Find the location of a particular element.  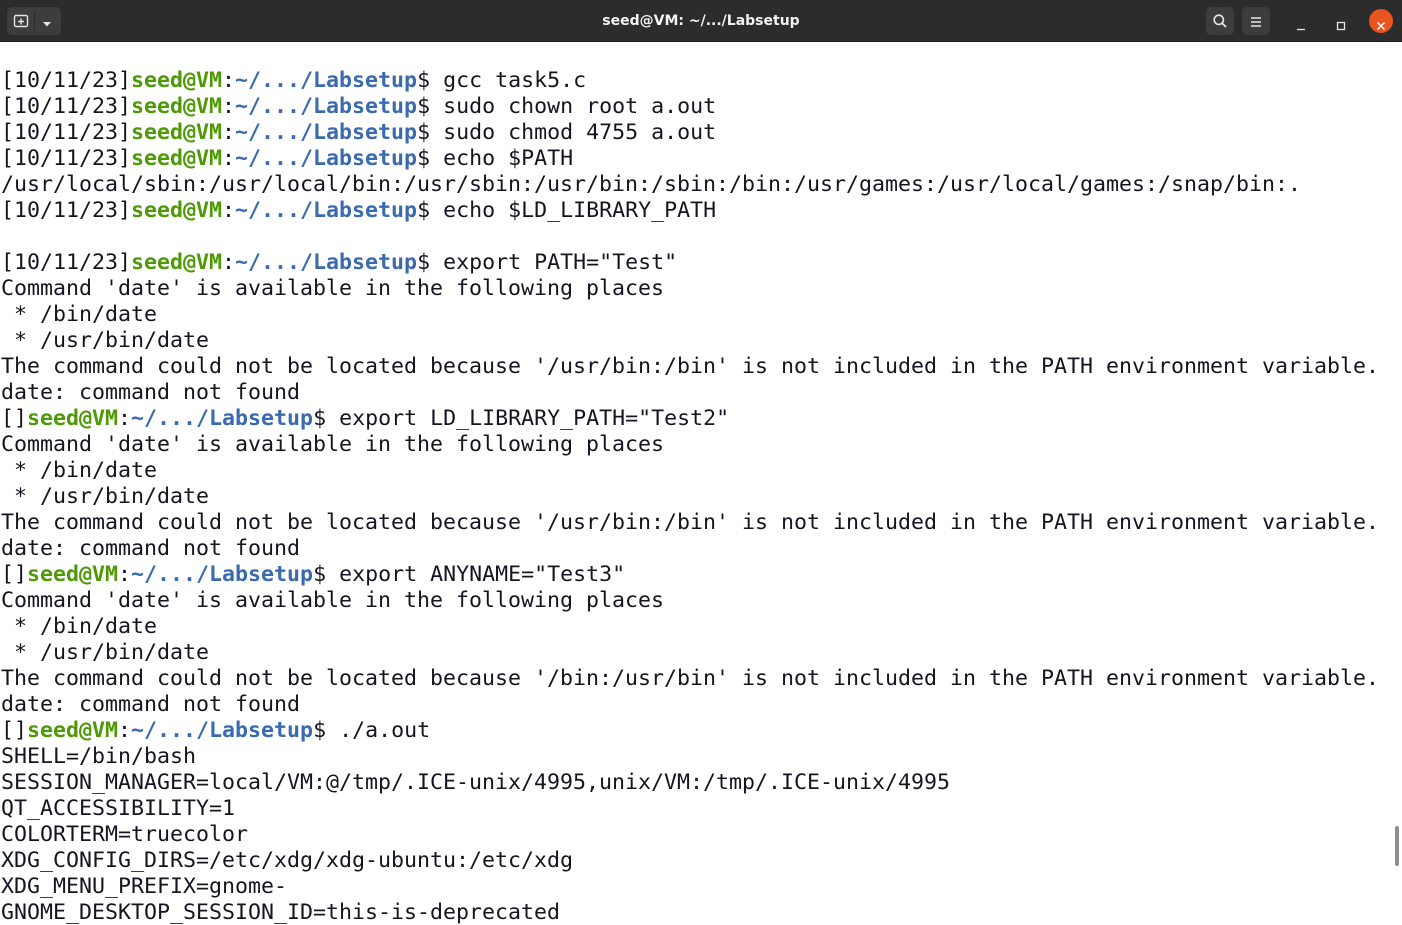

scrollbar is located at coordinates (1396, 483).